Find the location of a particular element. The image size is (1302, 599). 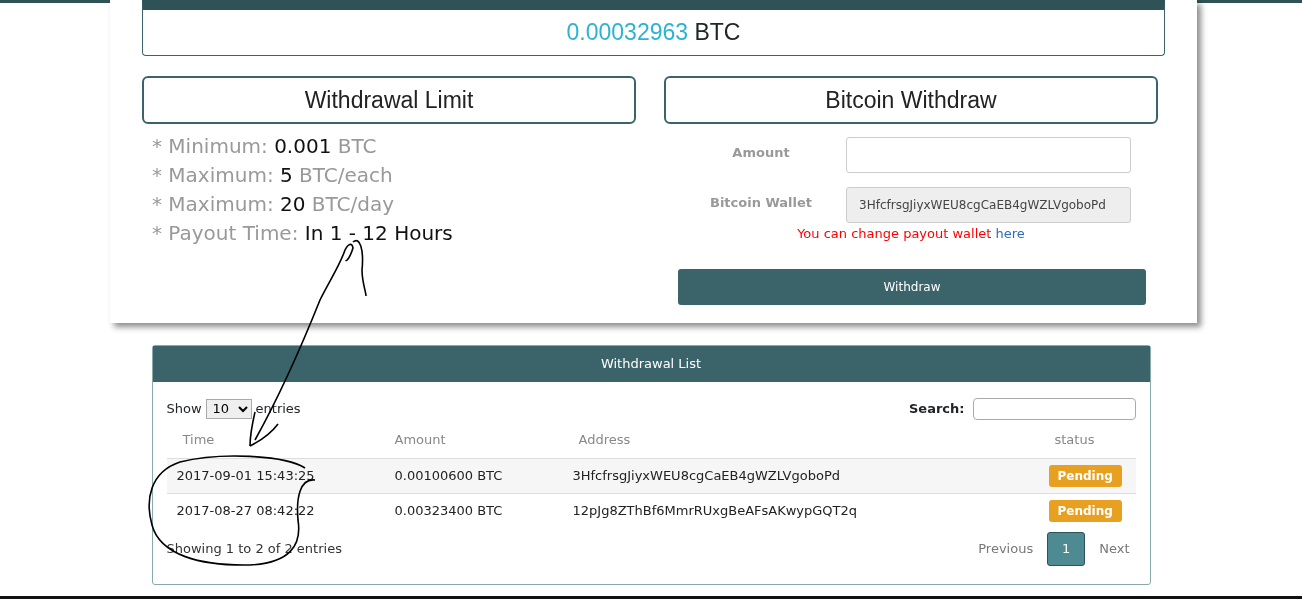

show-label: Show is located at coordinates (184, 408).